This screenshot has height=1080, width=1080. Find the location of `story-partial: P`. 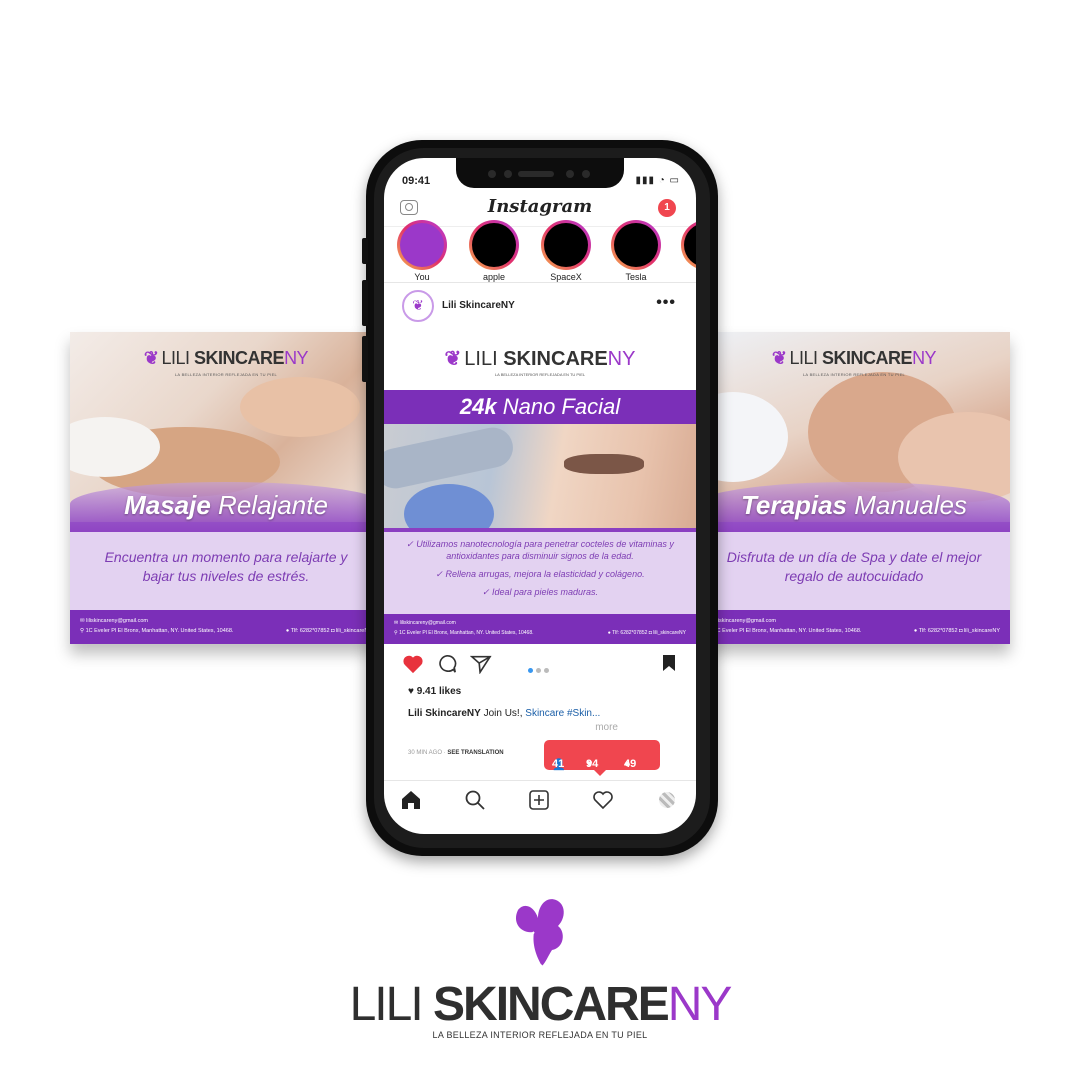

story-partial: P is located at coordinates (687, 251).